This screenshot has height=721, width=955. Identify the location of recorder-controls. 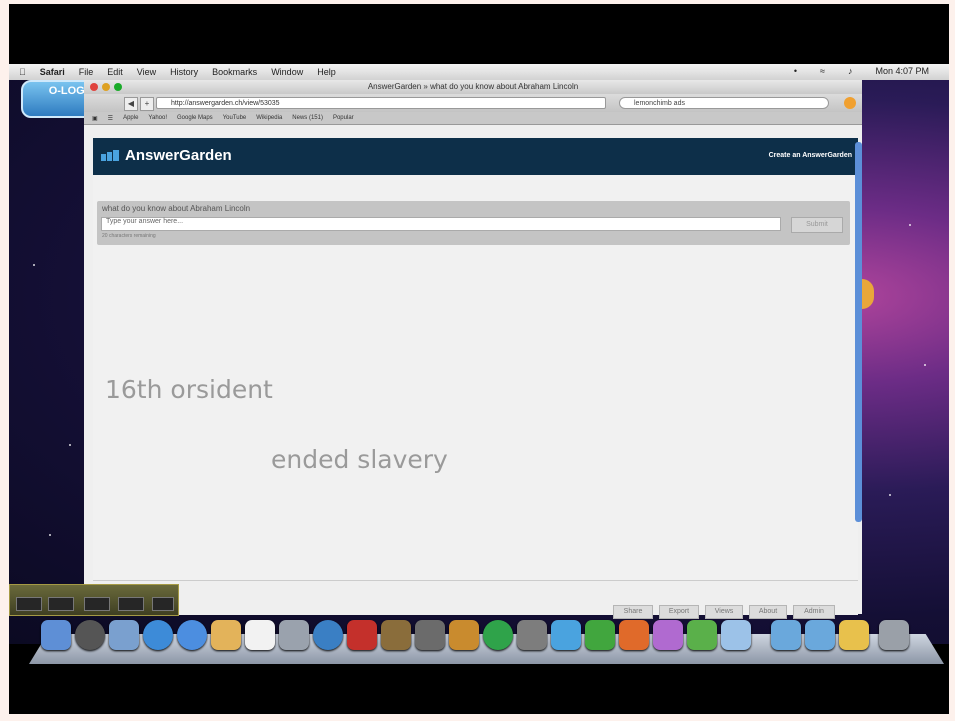
(94, 600).